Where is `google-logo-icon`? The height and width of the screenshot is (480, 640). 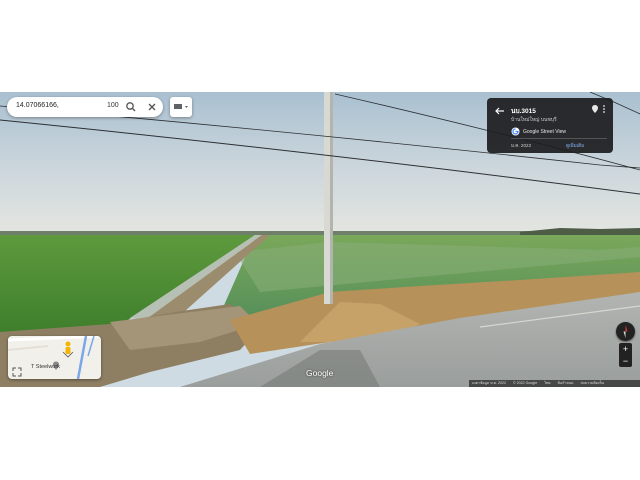 google-logo-icon is located at coordinates (515, 131).